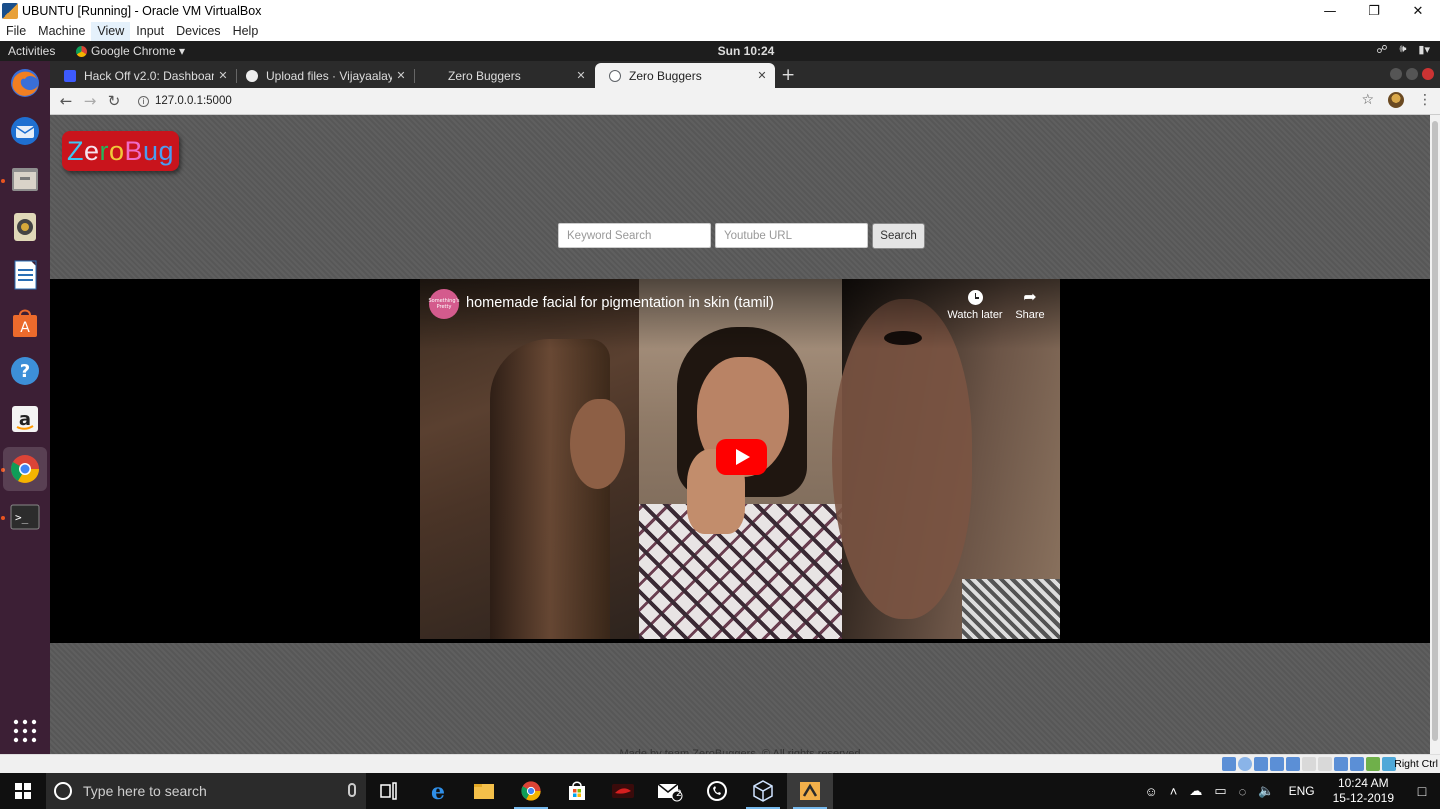  I want to click on chrome-window-controls, so click(1412, 74).